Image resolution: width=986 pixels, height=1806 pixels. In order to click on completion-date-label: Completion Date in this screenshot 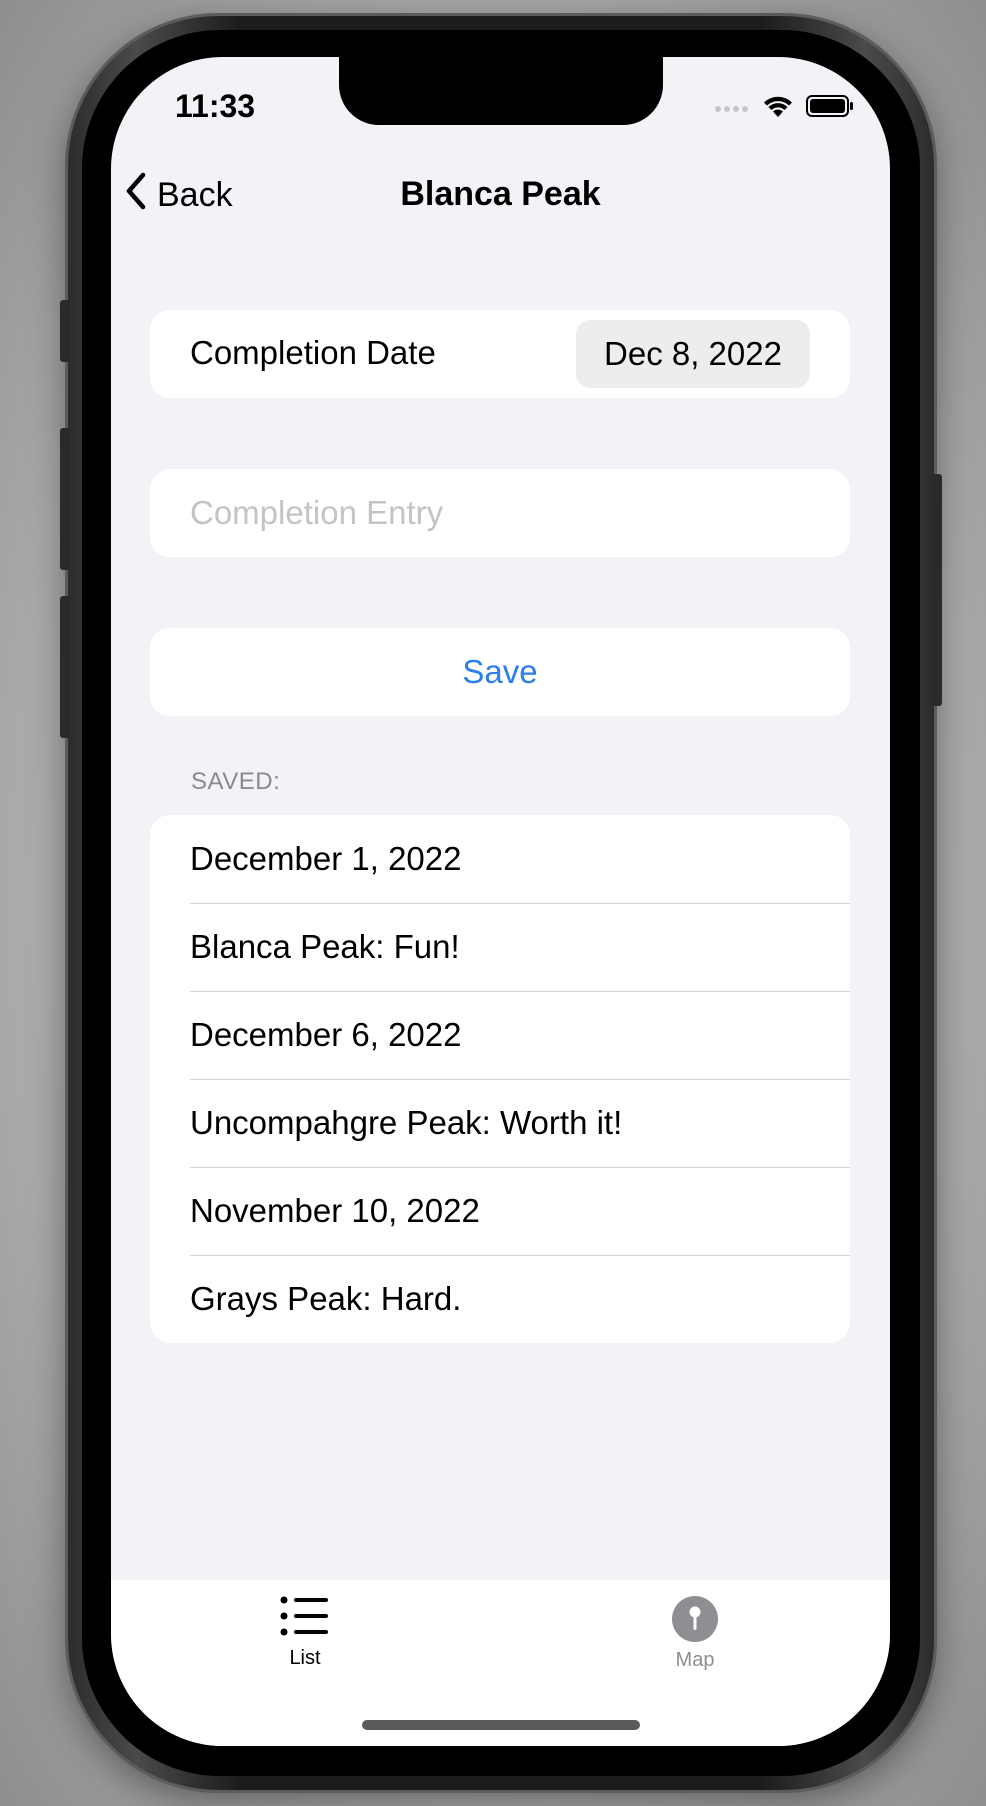, I will do `click(313, 352)`.